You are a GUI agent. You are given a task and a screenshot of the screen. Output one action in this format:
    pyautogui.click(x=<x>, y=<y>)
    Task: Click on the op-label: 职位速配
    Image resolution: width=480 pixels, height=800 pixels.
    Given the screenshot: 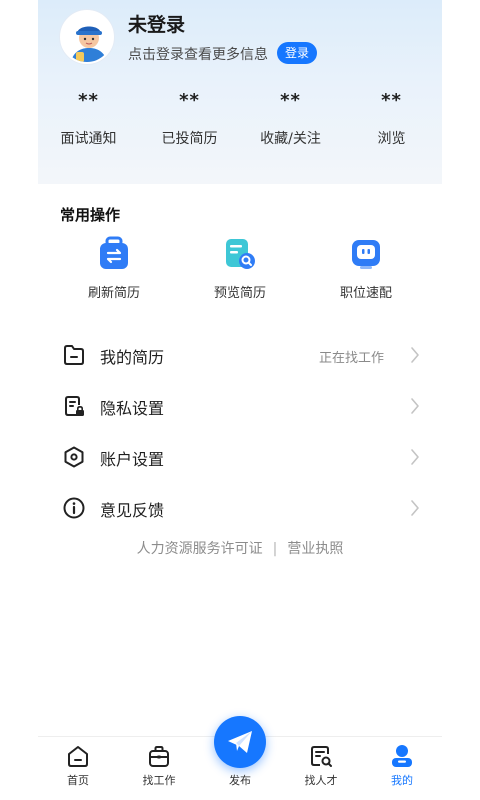 What is the action you would take?
    pyautogui.click(x=365, y=293)
    